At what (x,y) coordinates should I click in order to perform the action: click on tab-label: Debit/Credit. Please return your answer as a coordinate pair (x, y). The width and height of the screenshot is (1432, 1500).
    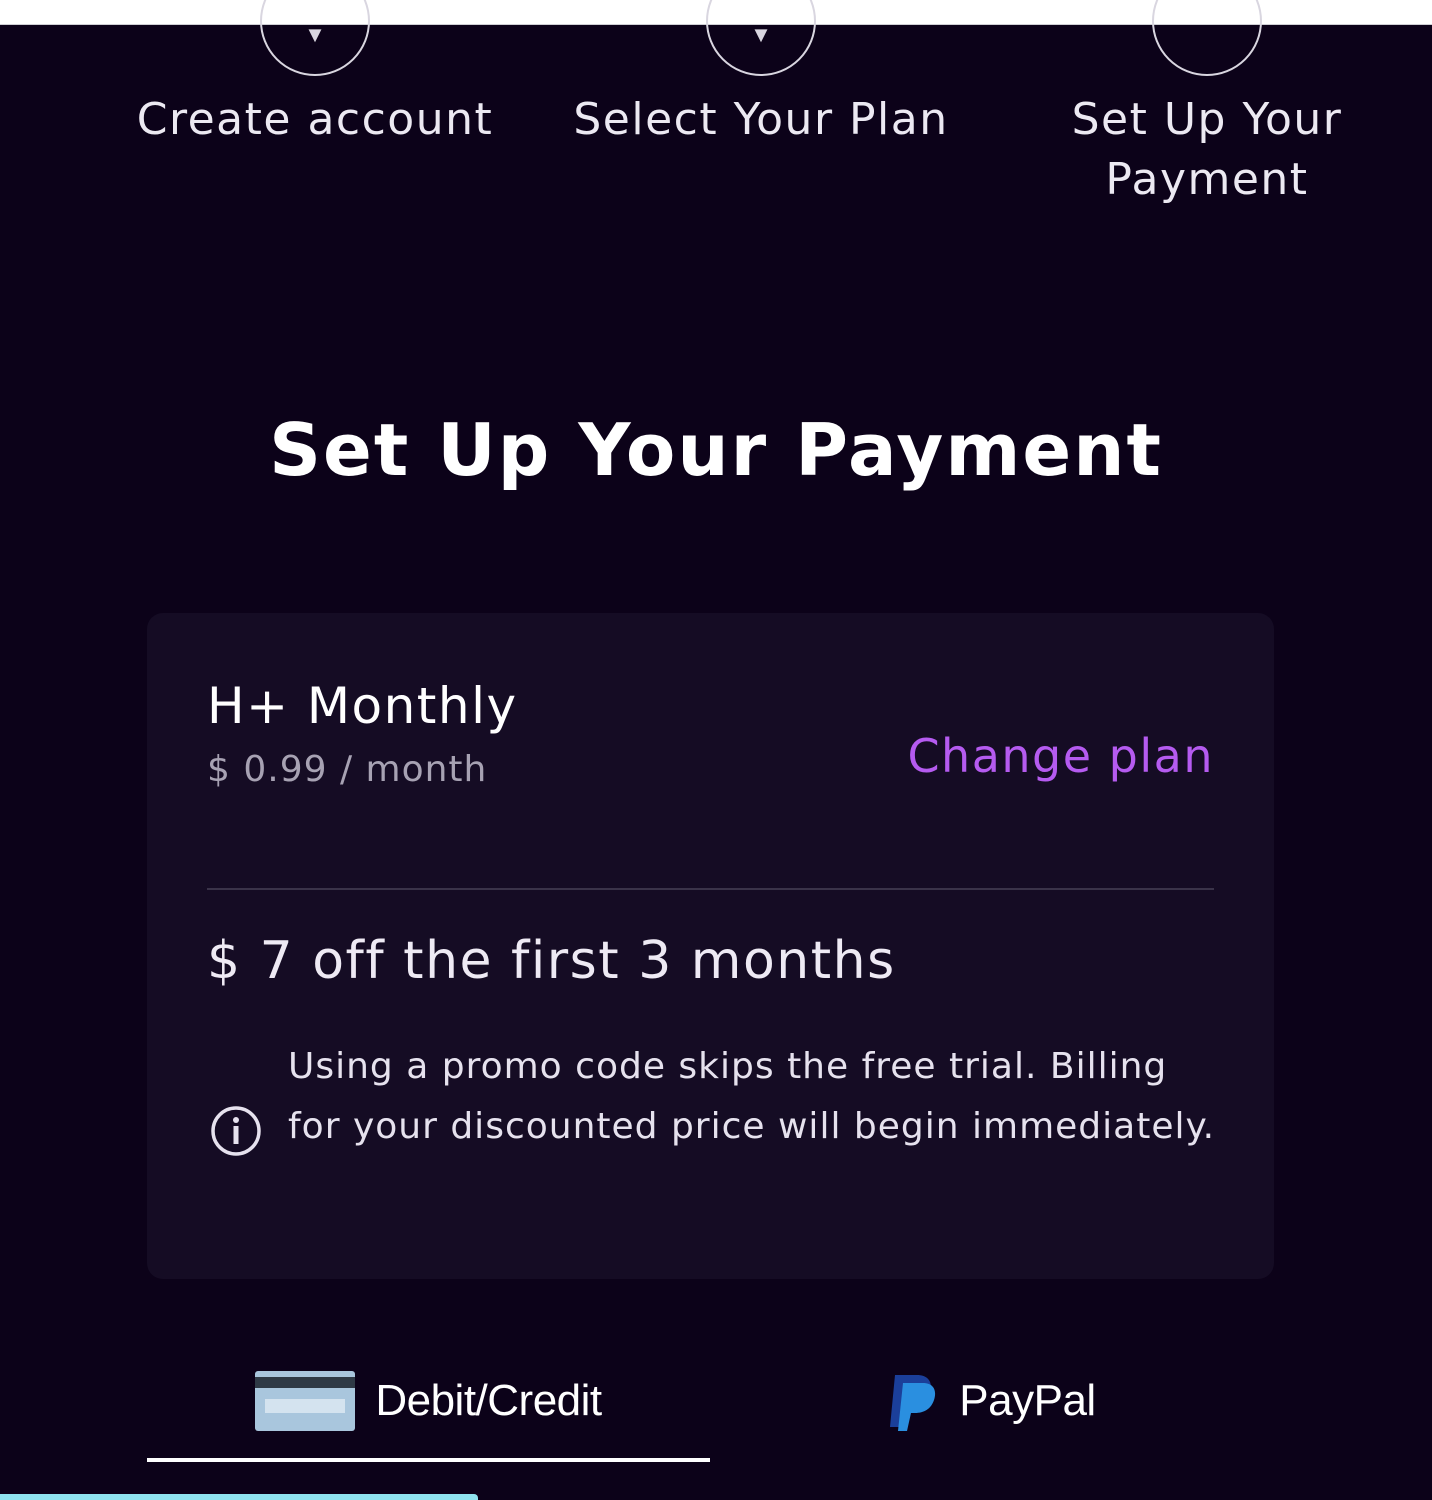
    Looking at the image, I should click on (488, 1400).